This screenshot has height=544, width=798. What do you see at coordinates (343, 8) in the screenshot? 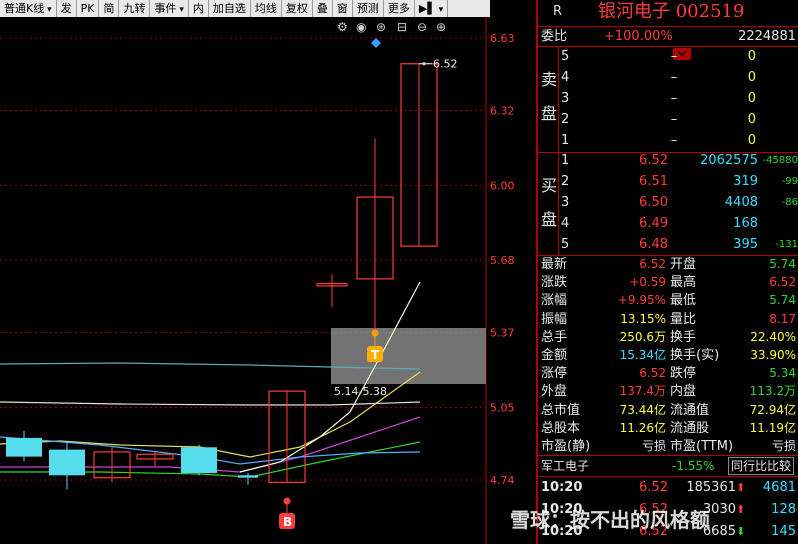
I see `toolbar-item: 窗` at bounding box center [343, 8].